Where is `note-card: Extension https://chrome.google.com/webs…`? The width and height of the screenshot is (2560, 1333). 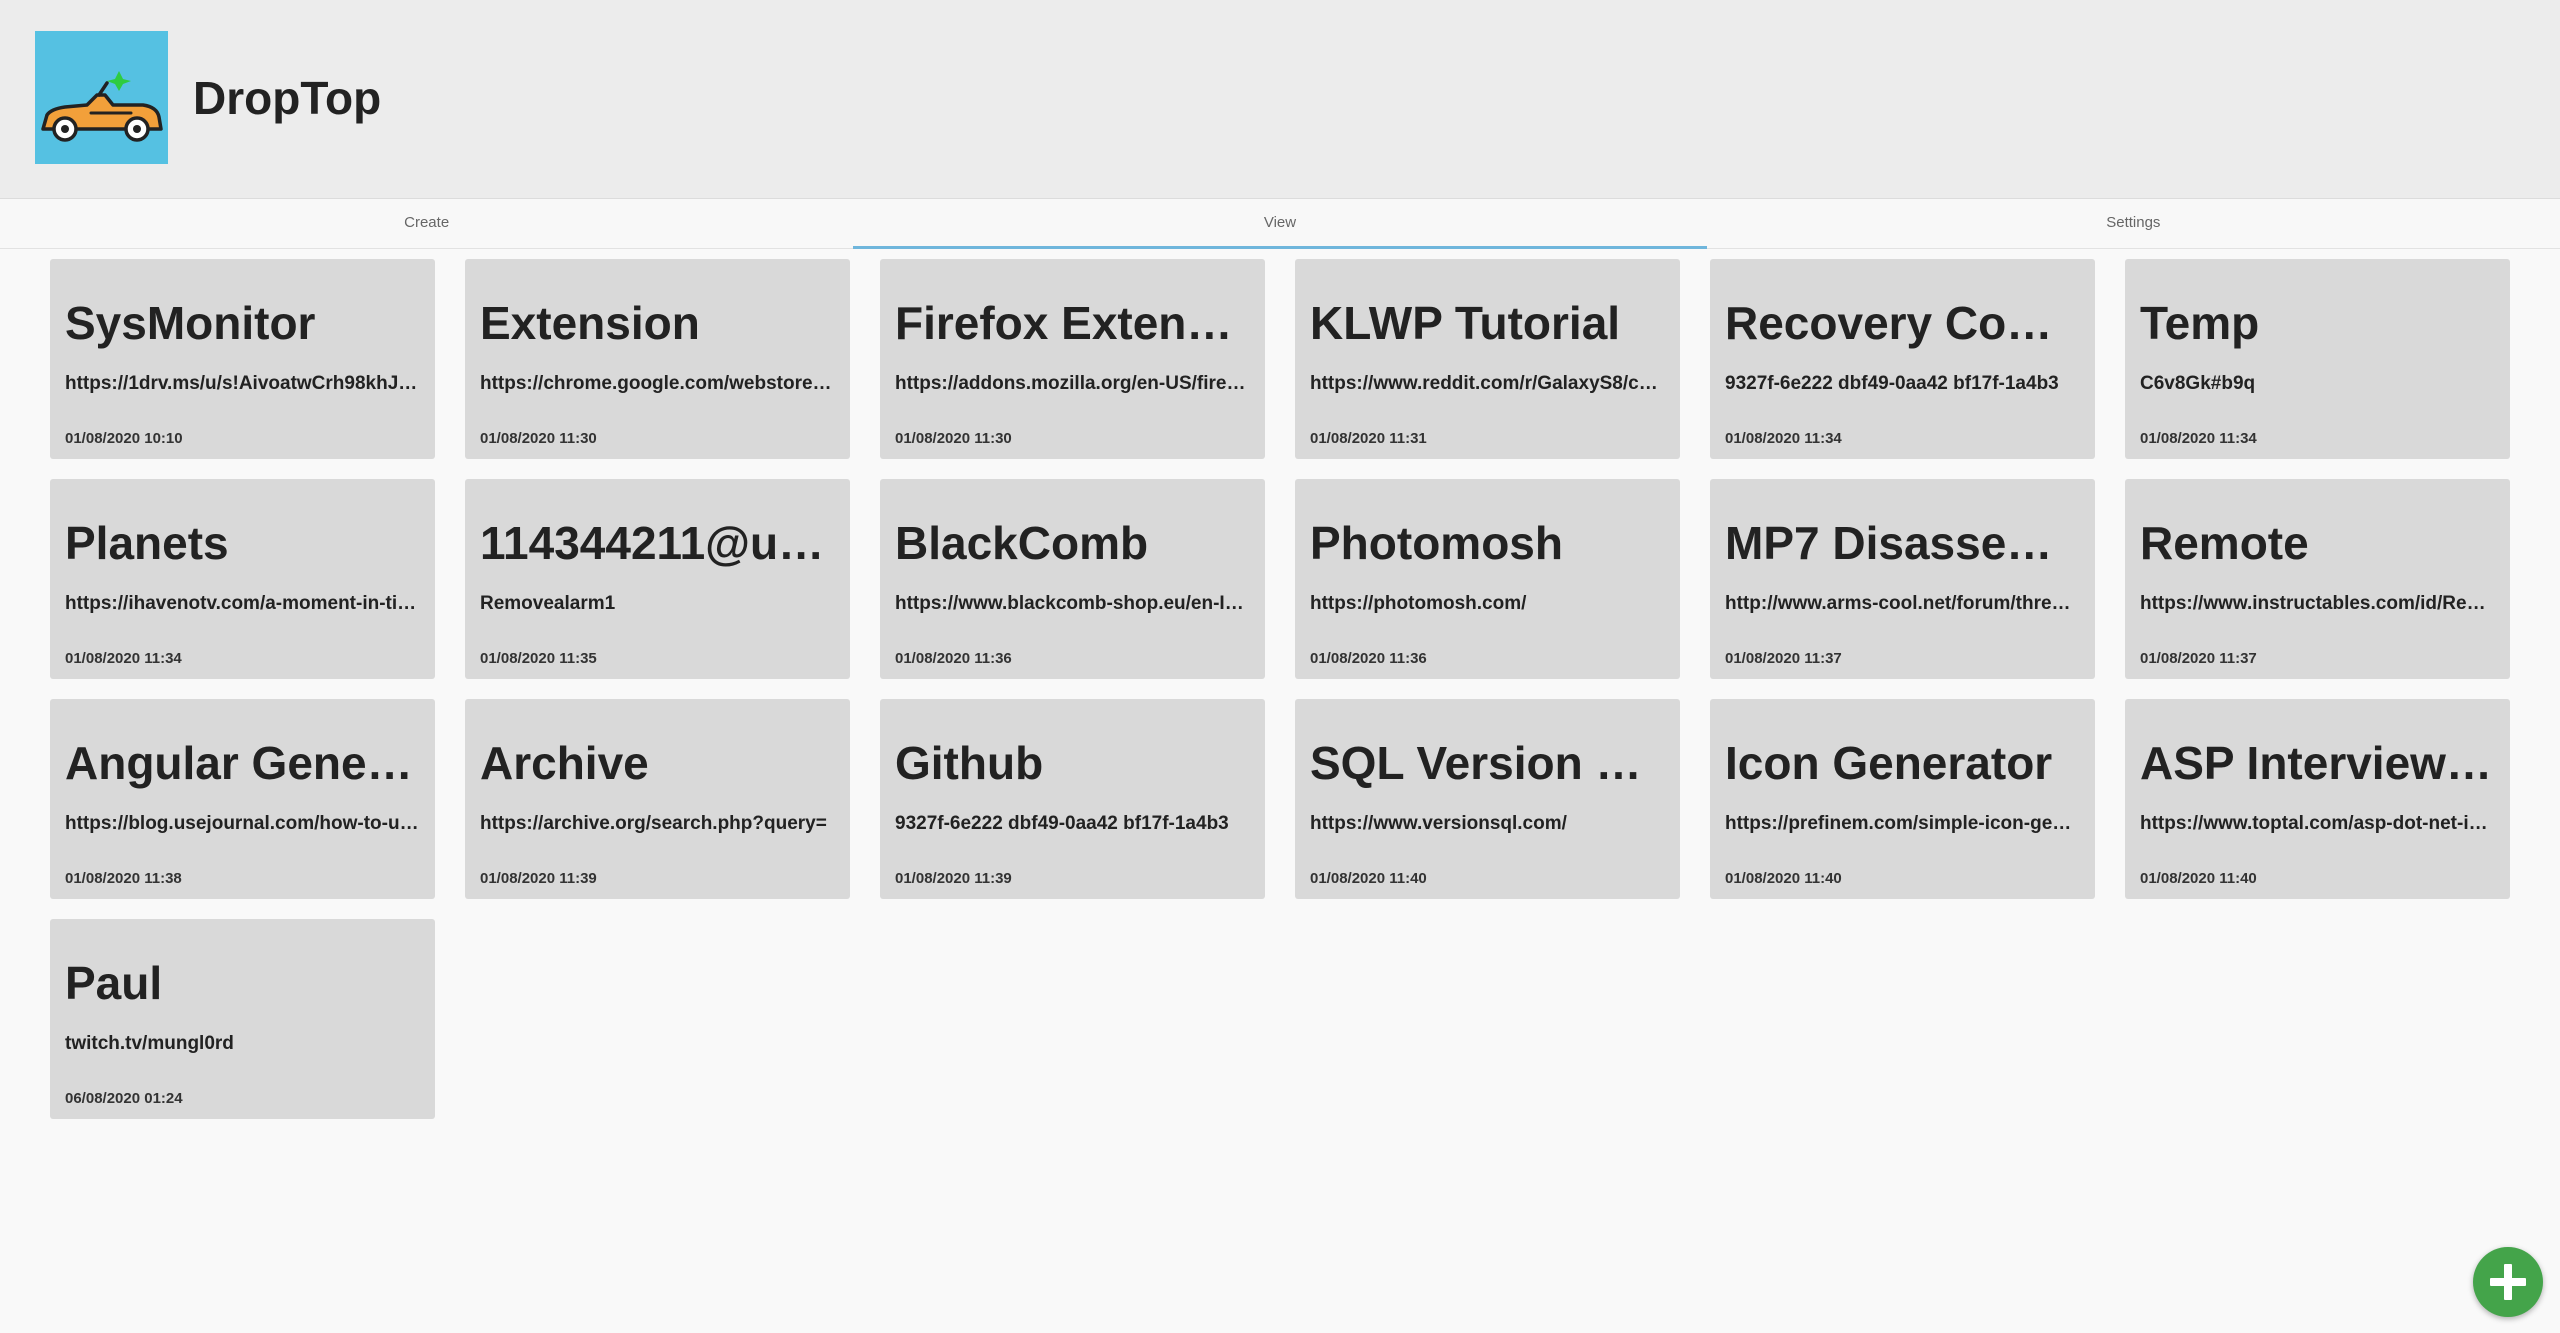
note-card: Extension https://chrome.google.com/webs… is located at coordinates (657, 359).